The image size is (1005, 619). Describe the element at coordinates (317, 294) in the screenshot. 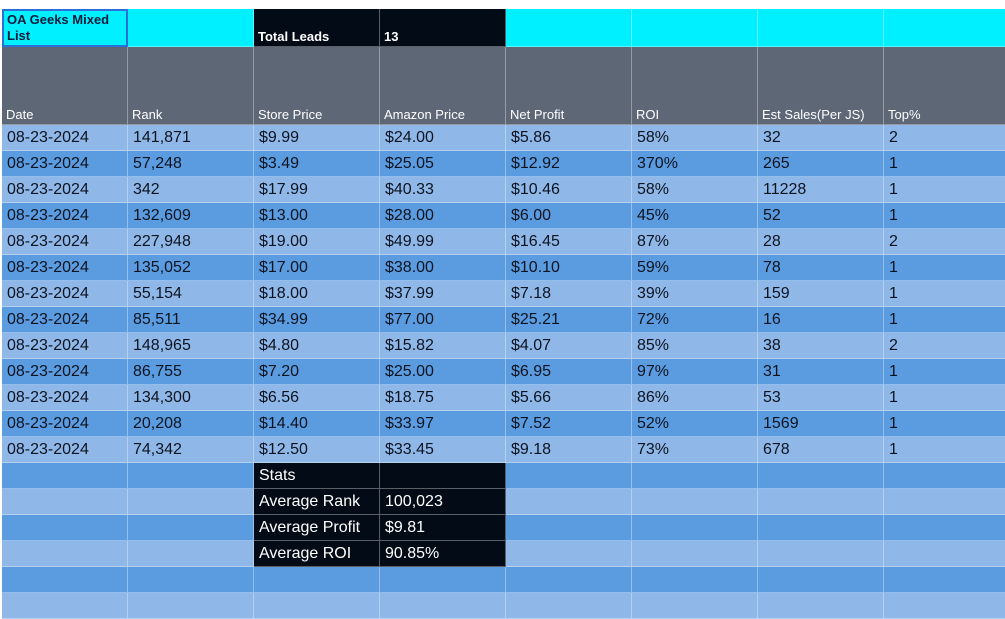

I see `cell-store-price: $18.00` at that location.